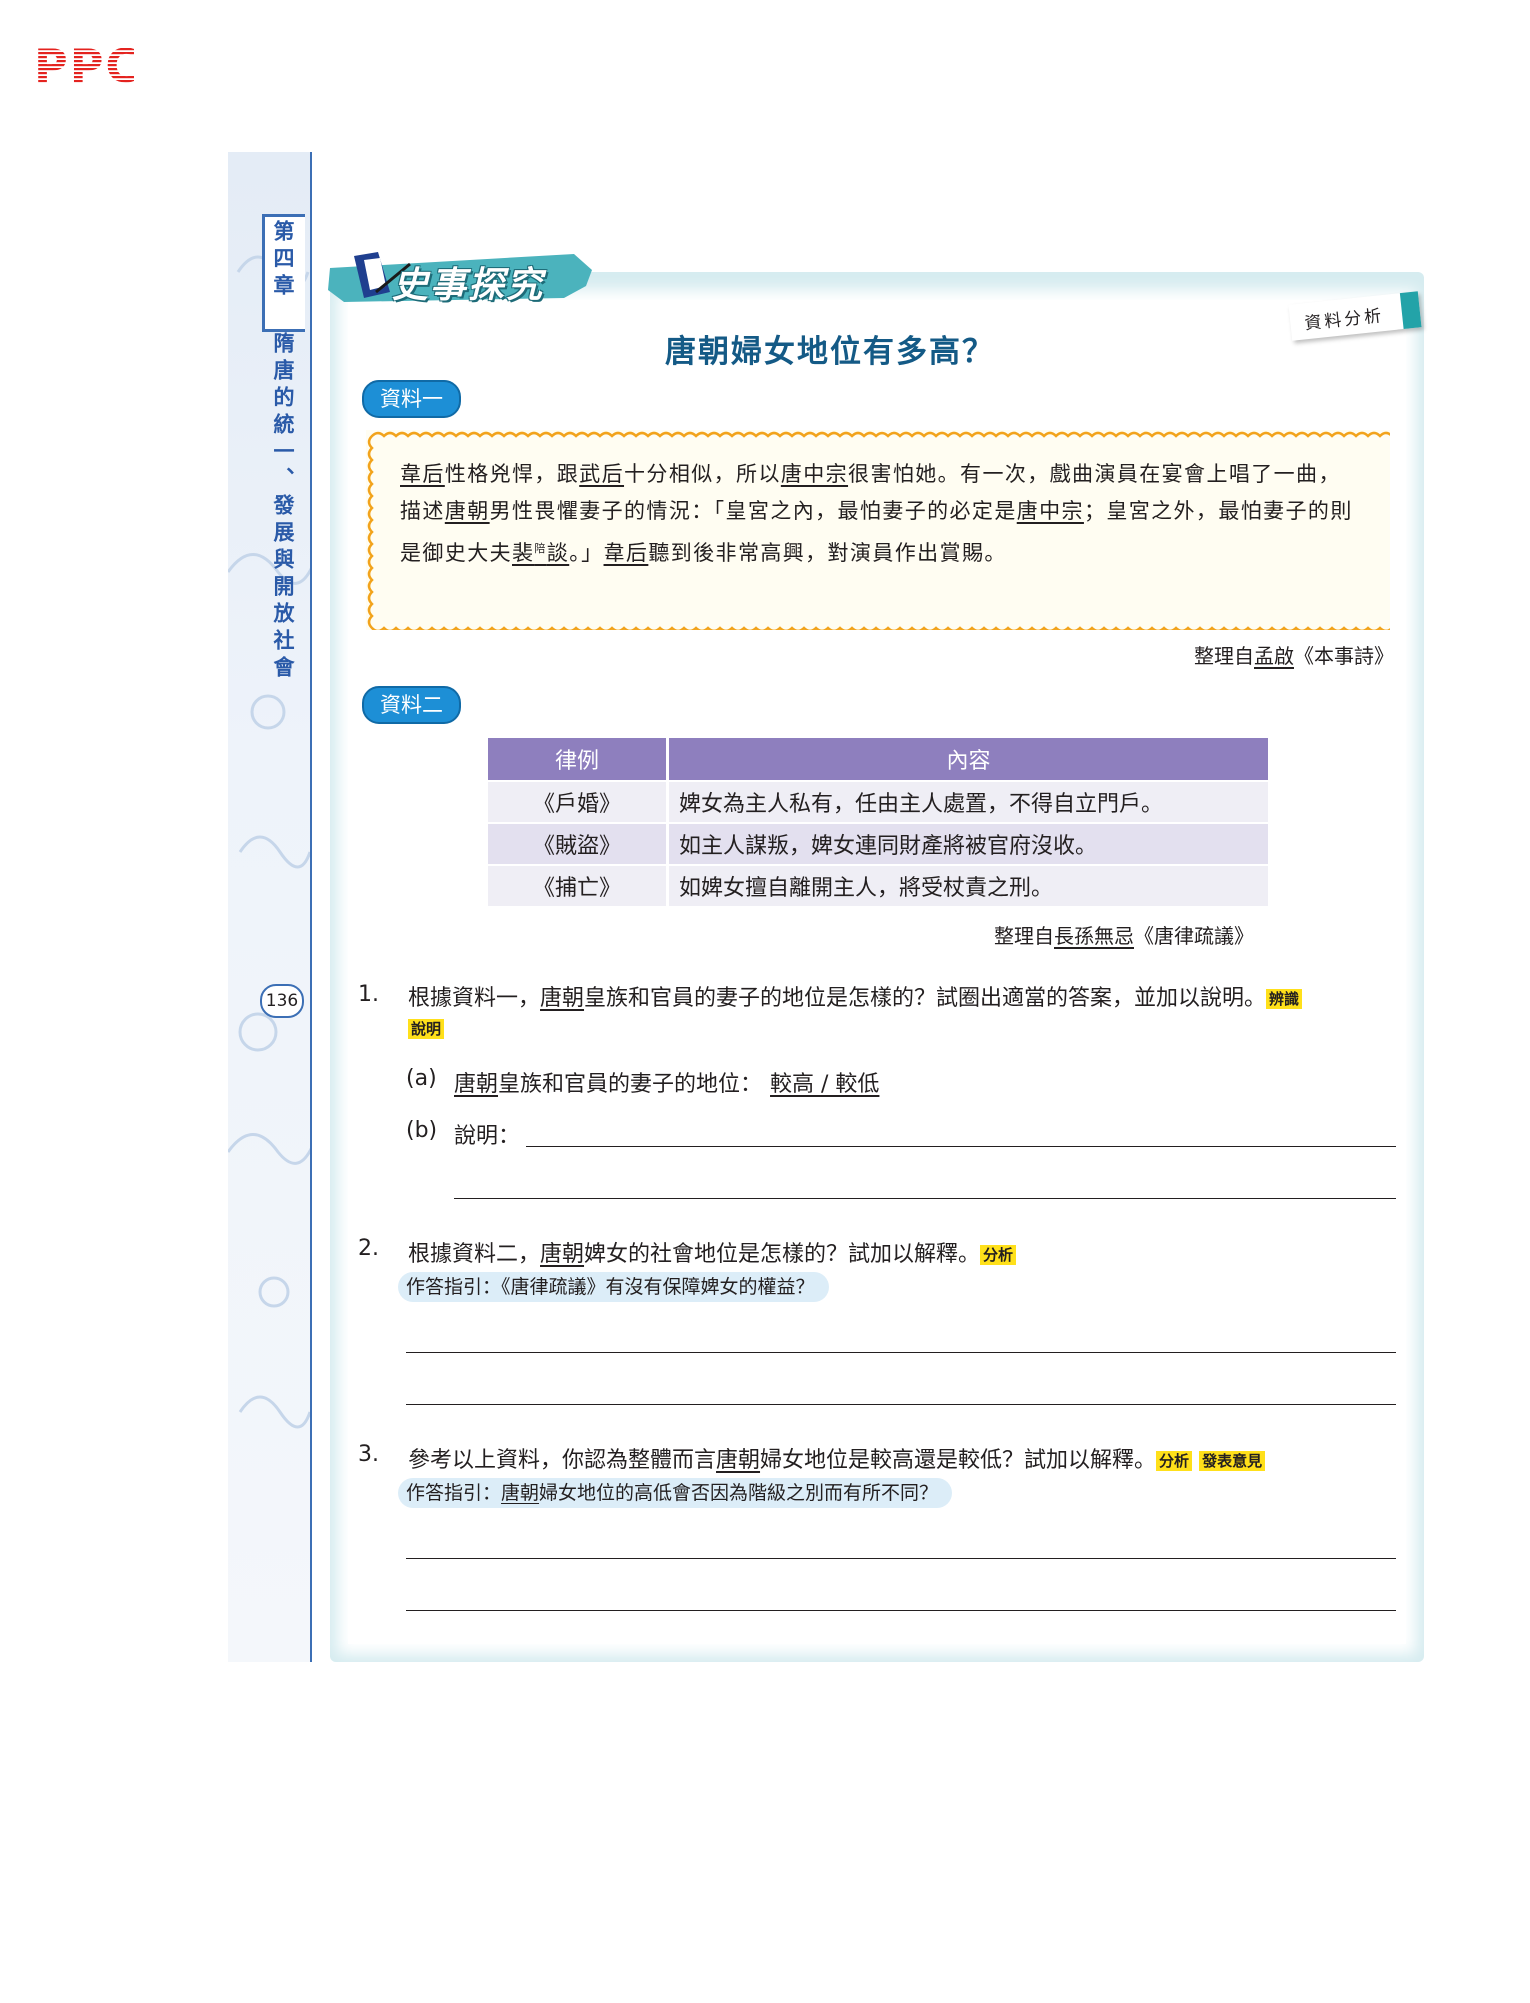  Describe the element at coordinates (1284, 999) in the screenshot. I see `skill-badge: 辨識` at that location.